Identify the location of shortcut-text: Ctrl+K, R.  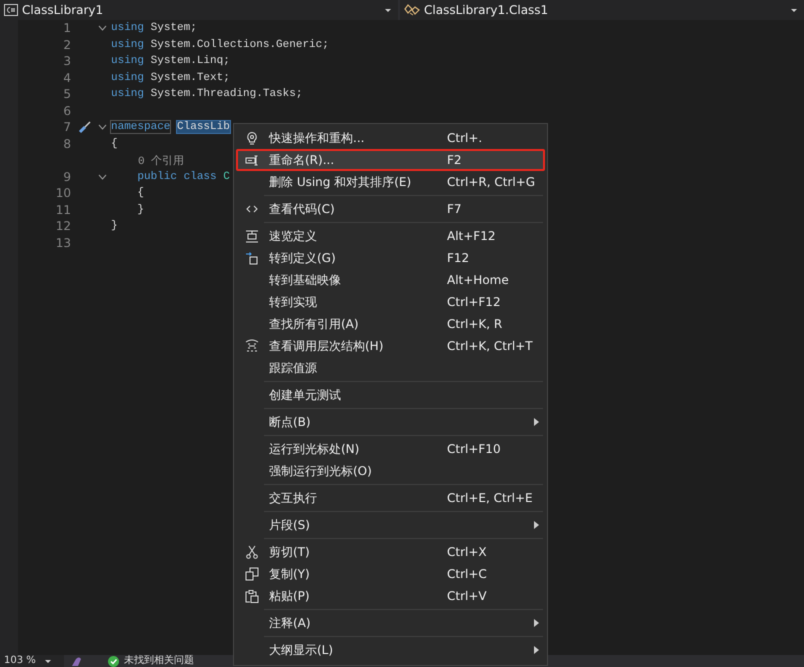
(475, 324).